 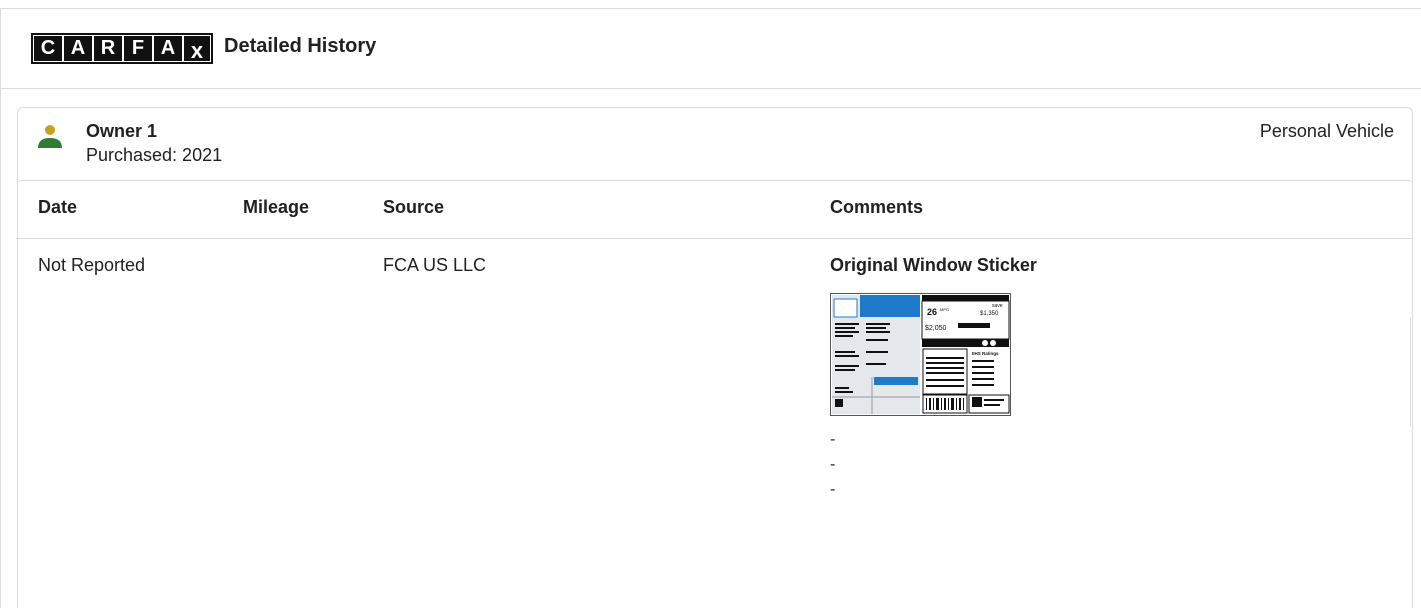 I want to click on logo-letter: C, so click(x=48, y=48).